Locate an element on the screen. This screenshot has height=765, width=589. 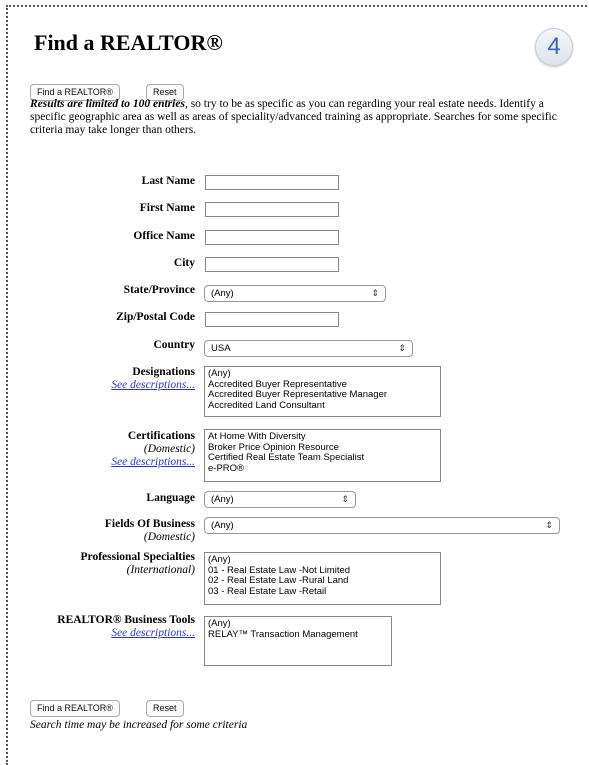
country-label: Country is located at coordinates (174, 345).